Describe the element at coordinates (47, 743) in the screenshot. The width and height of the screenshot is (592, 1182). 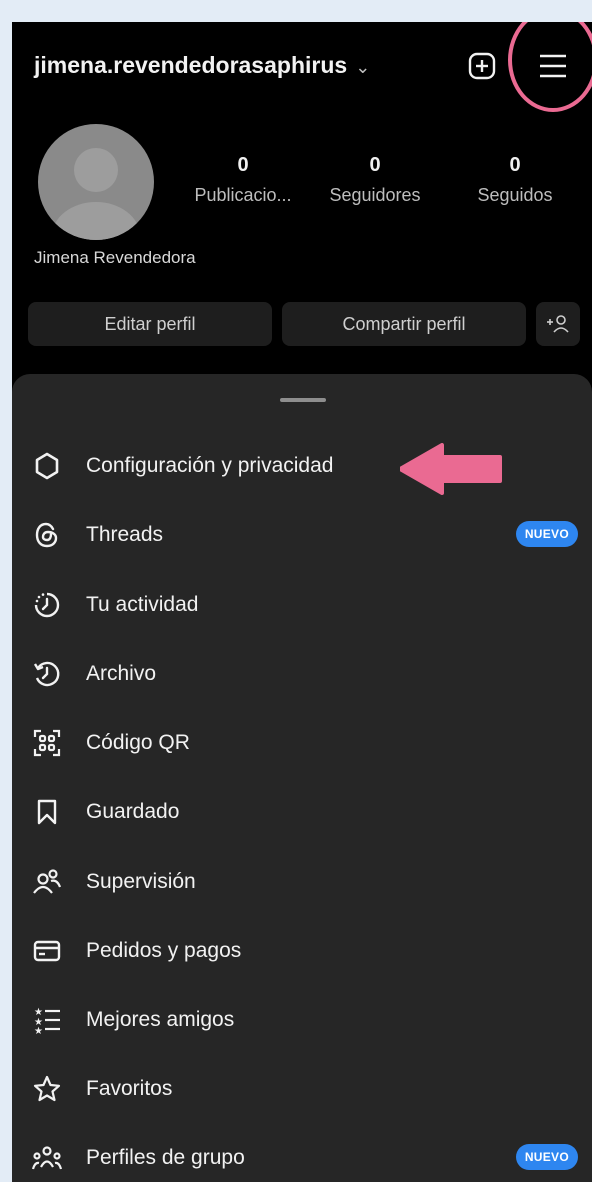
I see `qr-code-icon` at that location.